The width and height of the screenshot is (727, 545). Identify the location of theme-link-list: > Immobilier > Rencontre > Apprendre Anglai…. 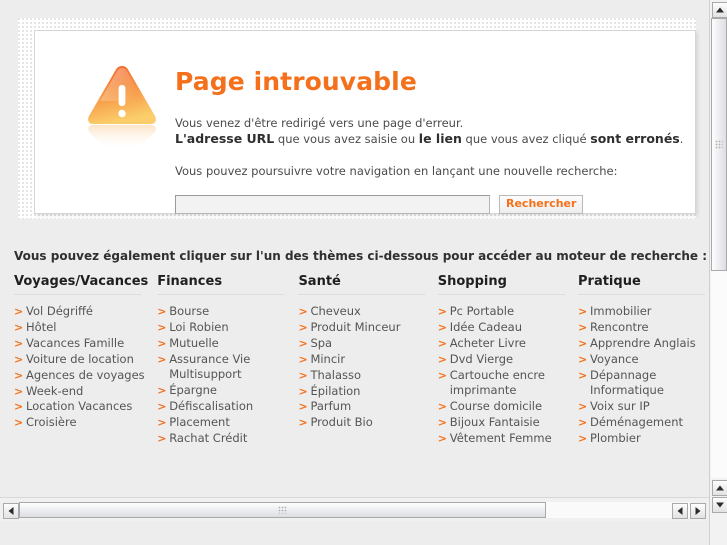
(640, 375).